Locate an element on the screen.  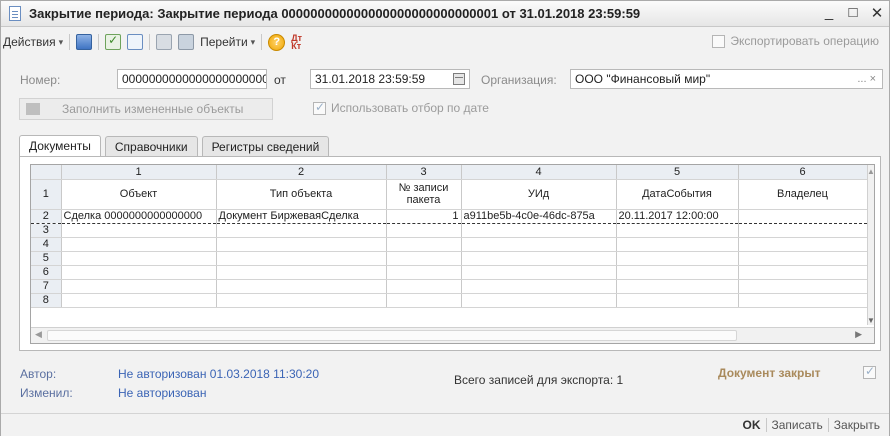
save-icon is located at coordinates (84, 42).